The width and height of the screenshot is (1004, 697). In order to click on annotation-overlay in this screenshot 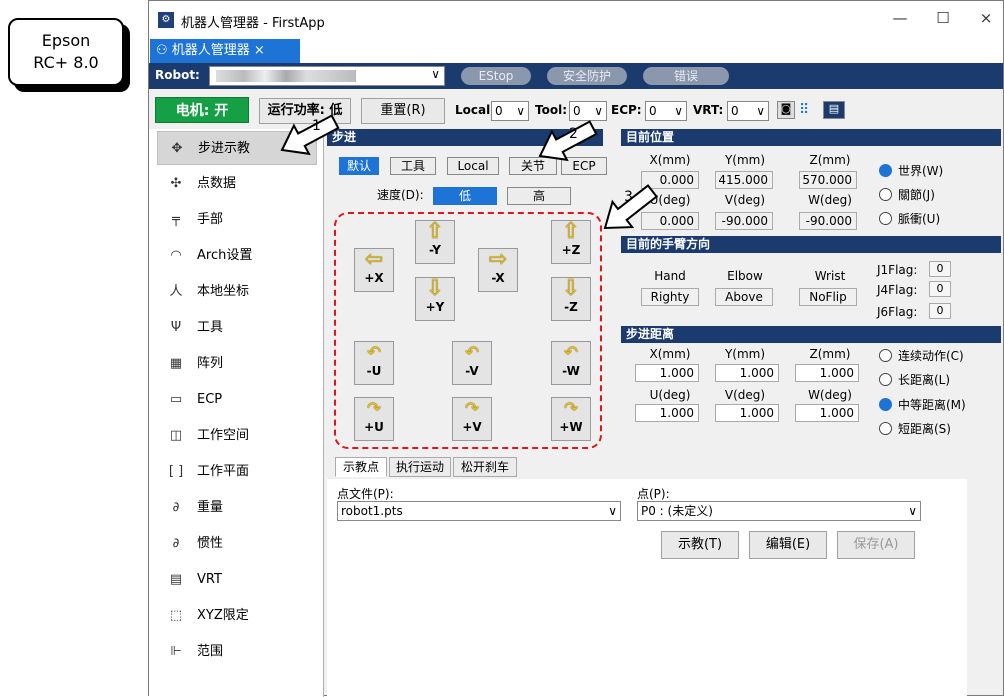, I will do `click(469, 172)`.